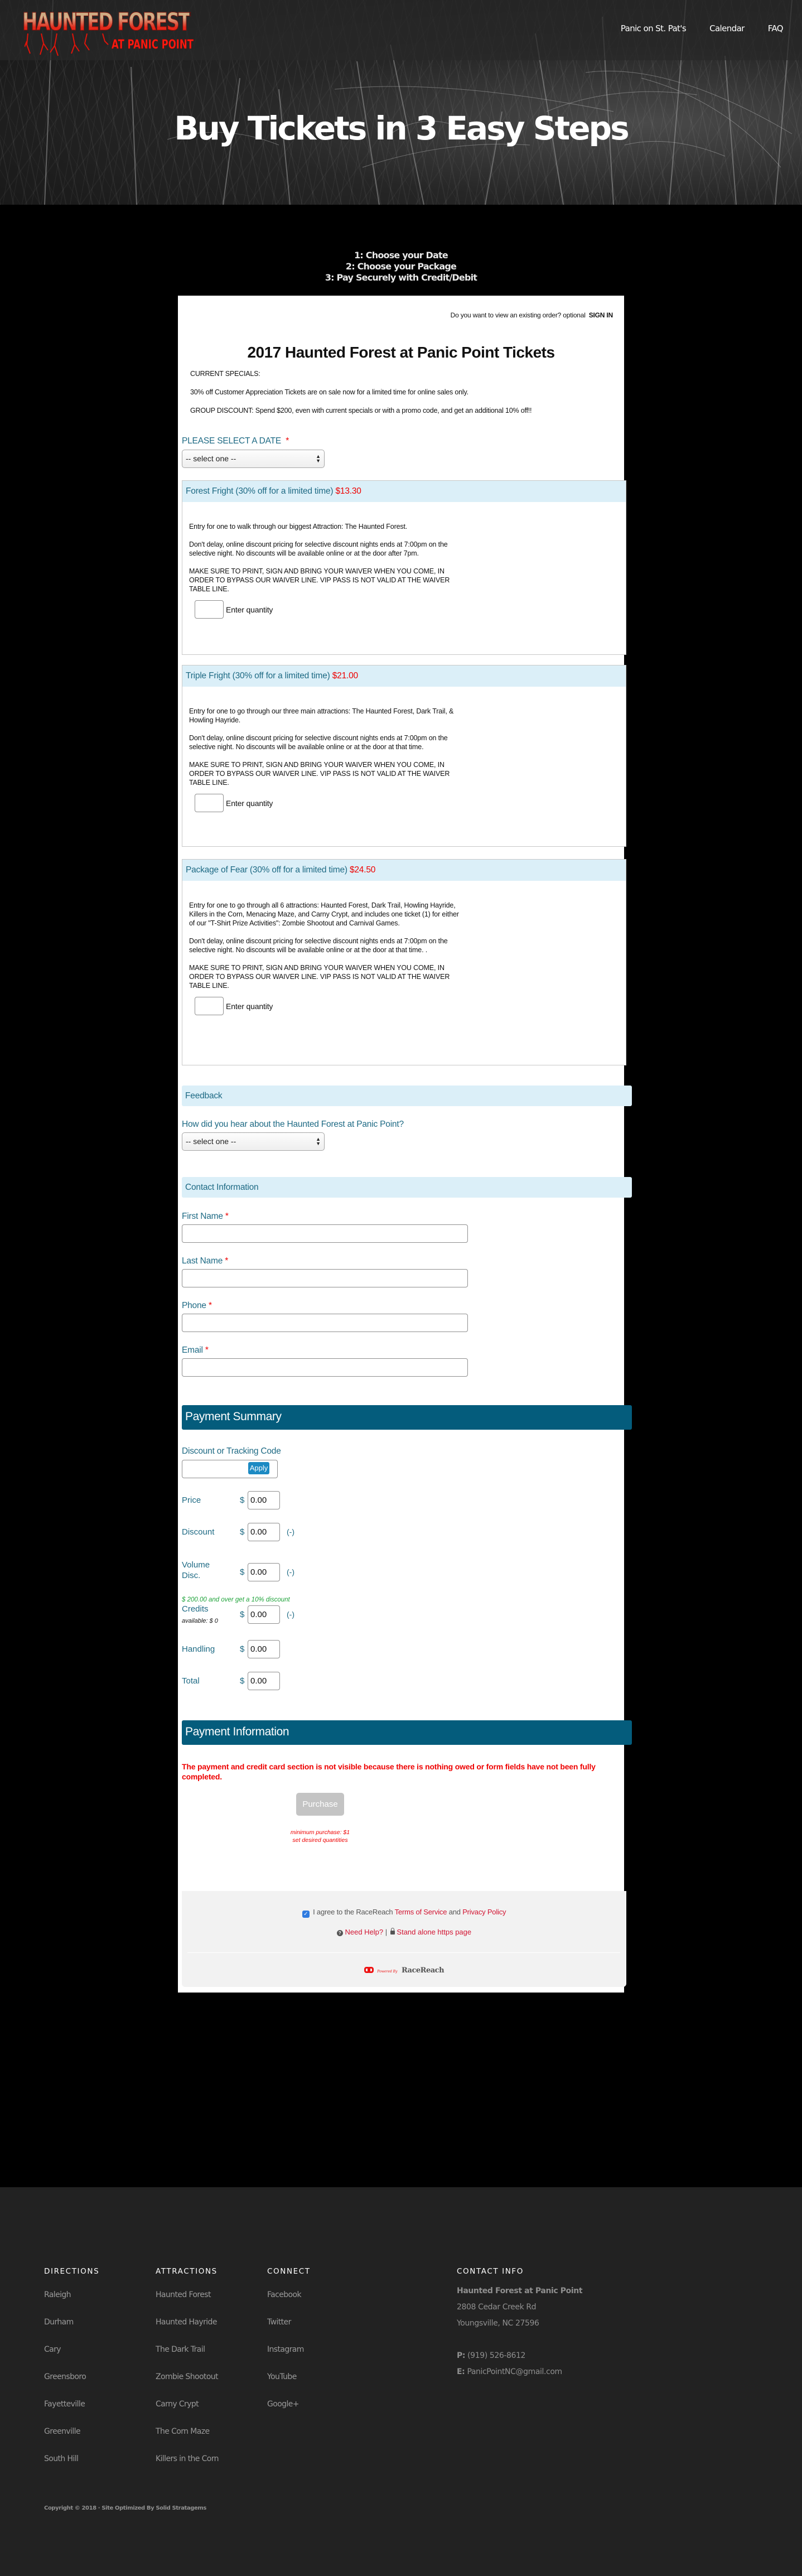  I want to click on price-row: Price $ 0.00, so click(293, 1500).